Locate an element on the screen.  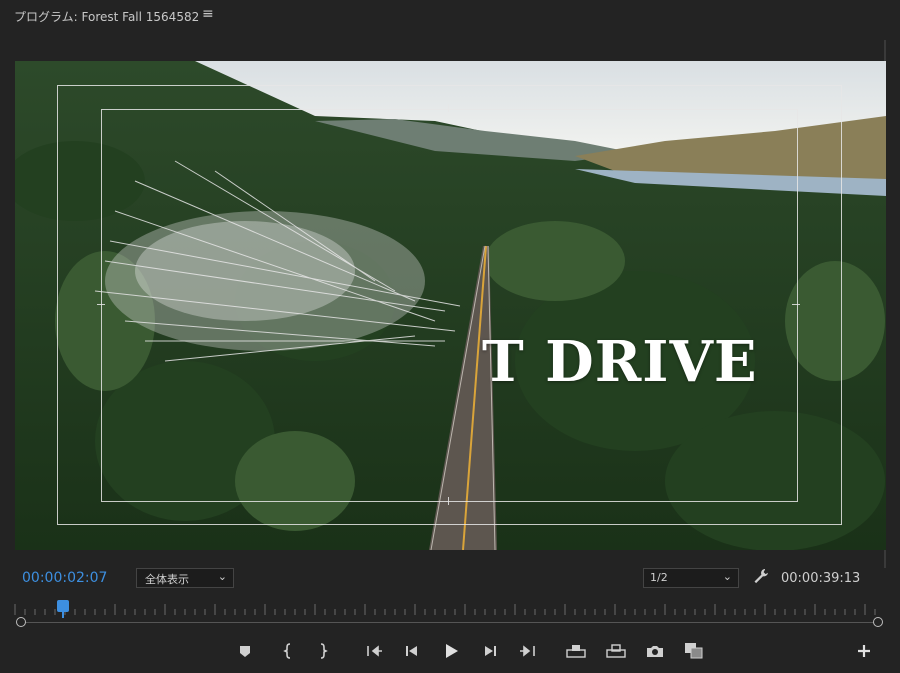
zoom-scrollbar-track is located at coordinates (450, 622).